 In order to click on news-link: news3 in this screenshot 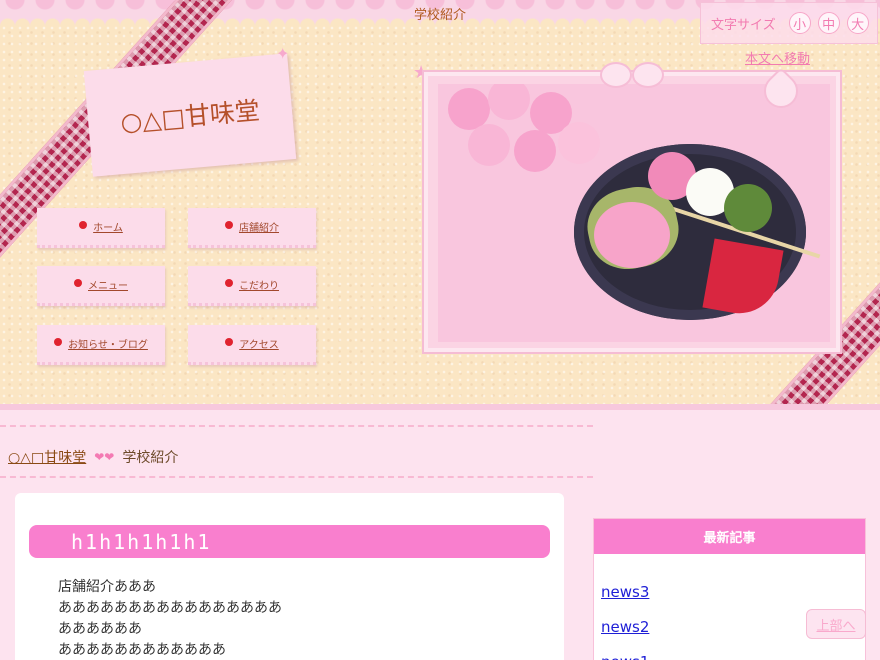, I will do `click(625, 592)`.